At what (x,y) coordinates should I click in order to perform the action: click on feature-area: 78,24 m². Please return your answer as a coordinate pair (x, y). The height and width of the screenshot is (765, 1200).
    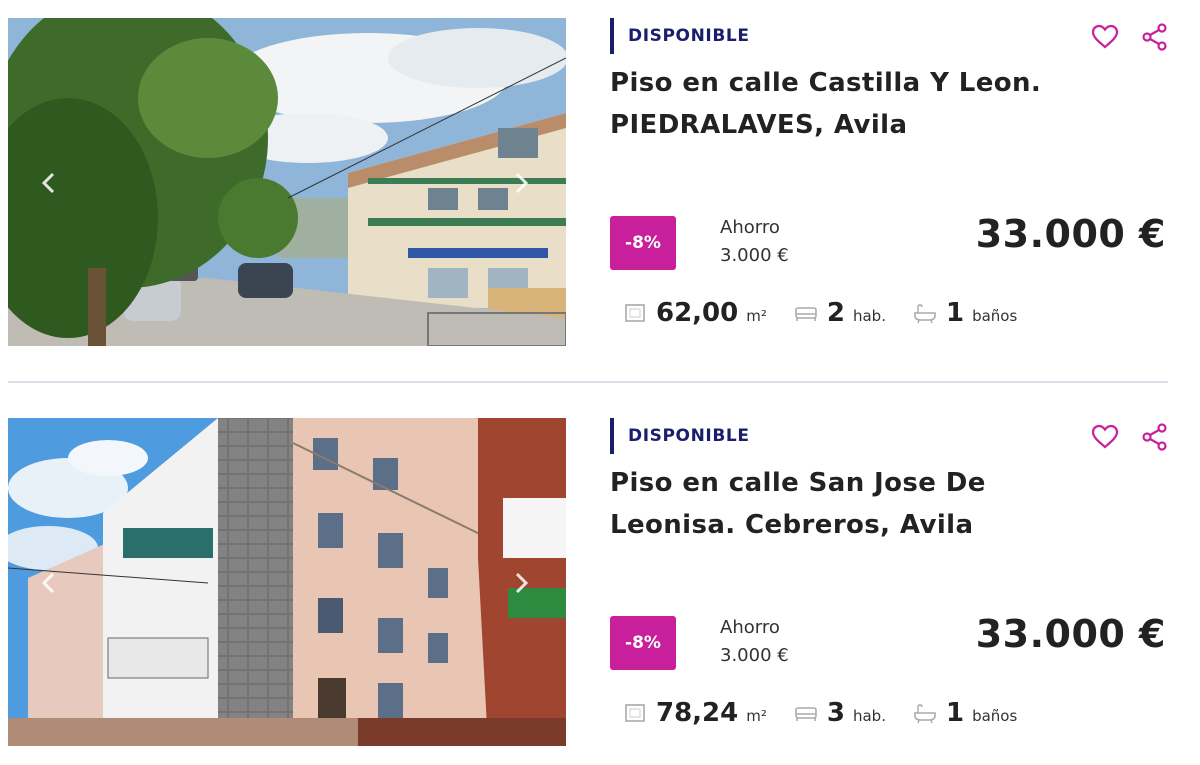
    Looking at the image, I should click on (694, 713).